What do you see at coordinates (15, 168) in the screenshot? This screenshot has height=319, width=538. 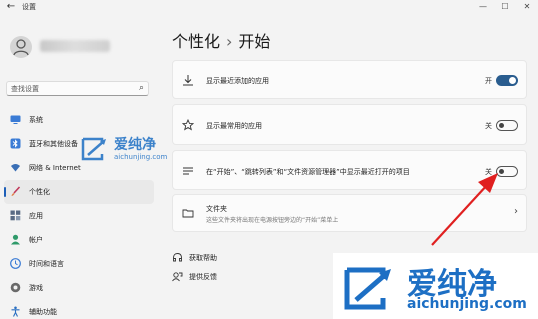 I see `wifi-icon` at bounding box center [15, 168].